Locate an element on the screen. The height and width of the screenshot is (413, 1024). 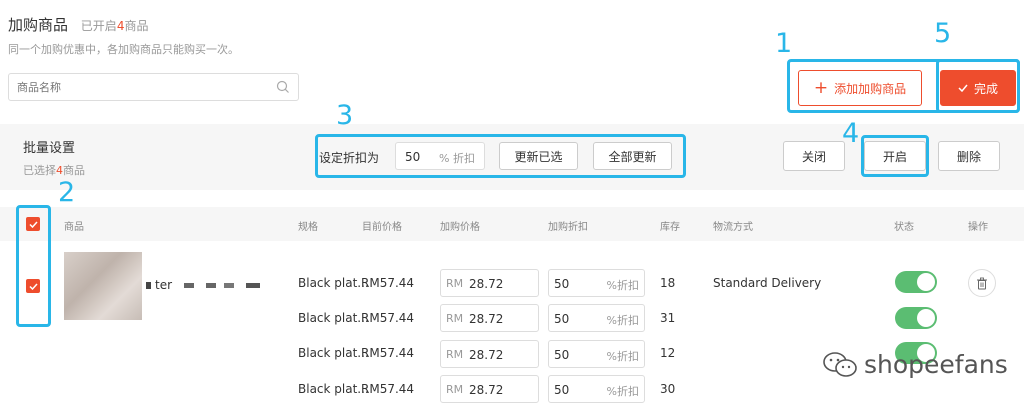
stock-cell: 31 is located at coordinates (668, 318).